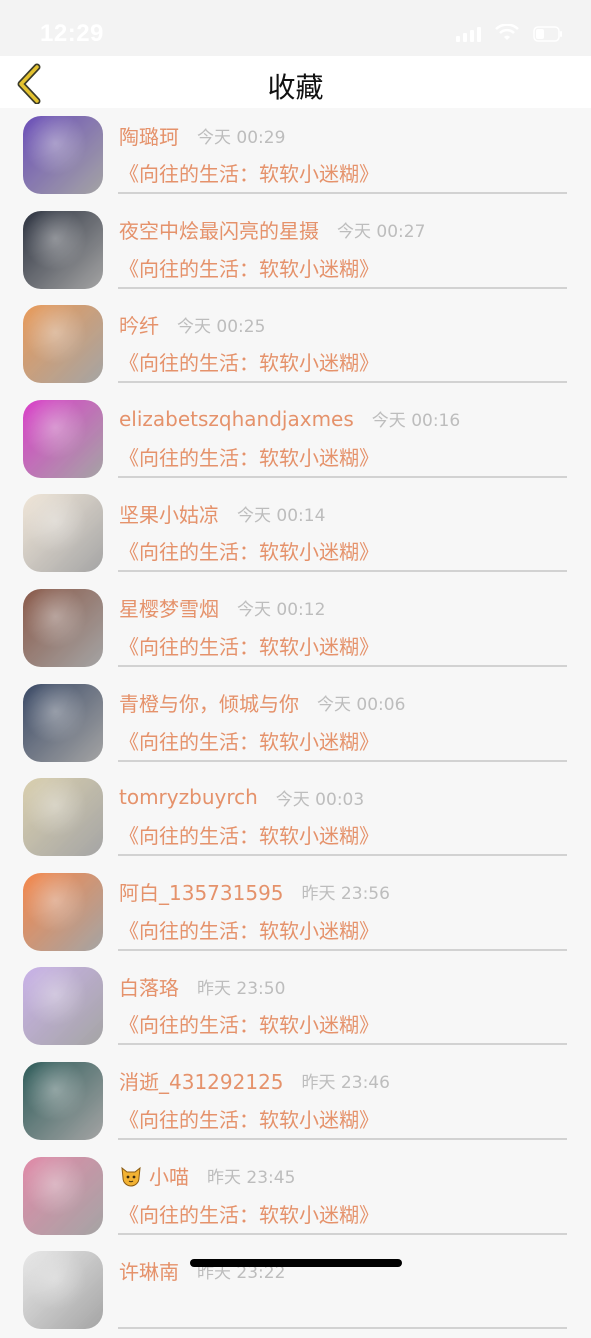 This screenshot has height=1338, width=591. What do you see at coordinates (251, 1178) in the screenshot?
I see `timestamp: 昨天 23:45` at bounding box center [251, 1178].